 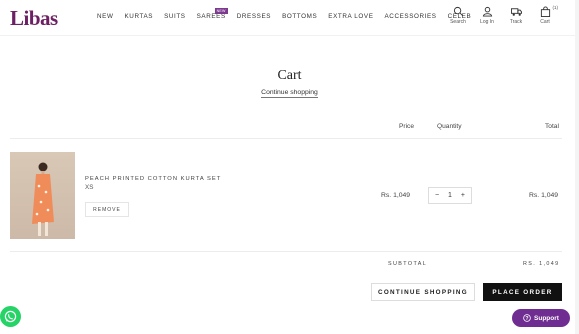 I want to click on header-icons: Search Log In Track Cart, so click(x=501, y=15).